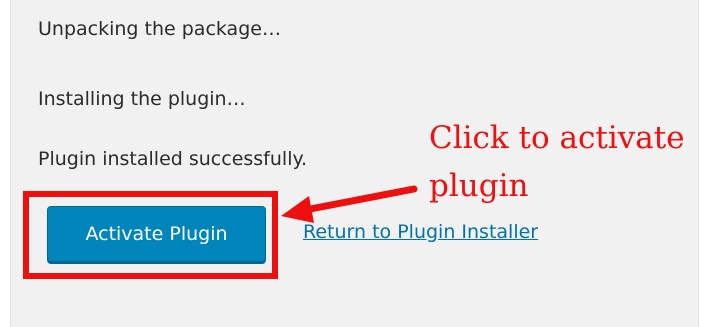 The image size is (701, 327). What do you see at coordinates (557, 162) in the screenshot?
I see `annotation-text: Click to activate plugin` at bounding box center [557, 162].